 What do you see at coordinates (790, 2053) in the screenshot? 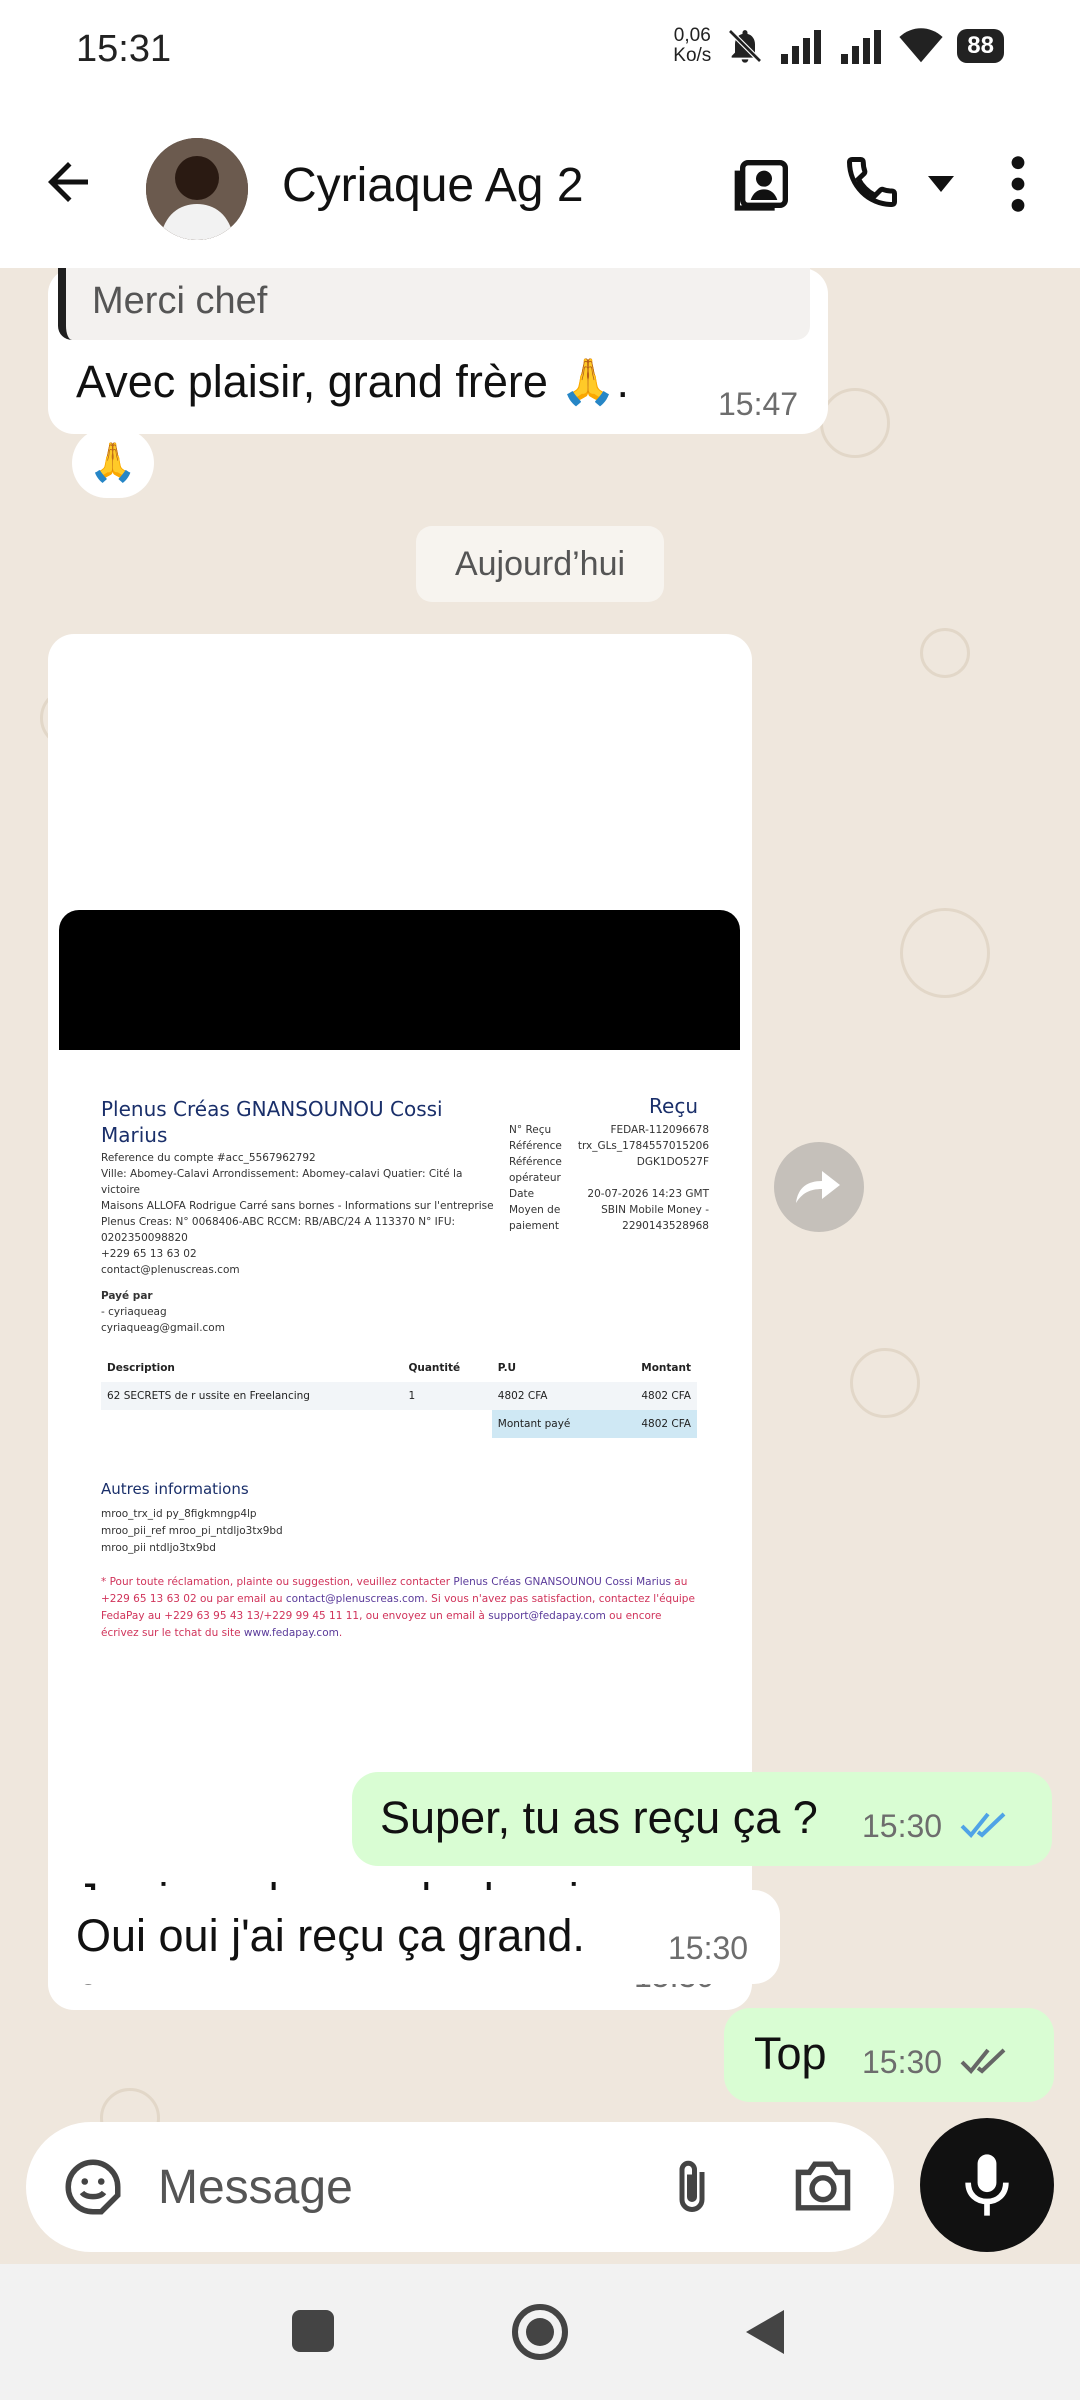
I see `message-text: Top` at bounding box center [790, 2053].